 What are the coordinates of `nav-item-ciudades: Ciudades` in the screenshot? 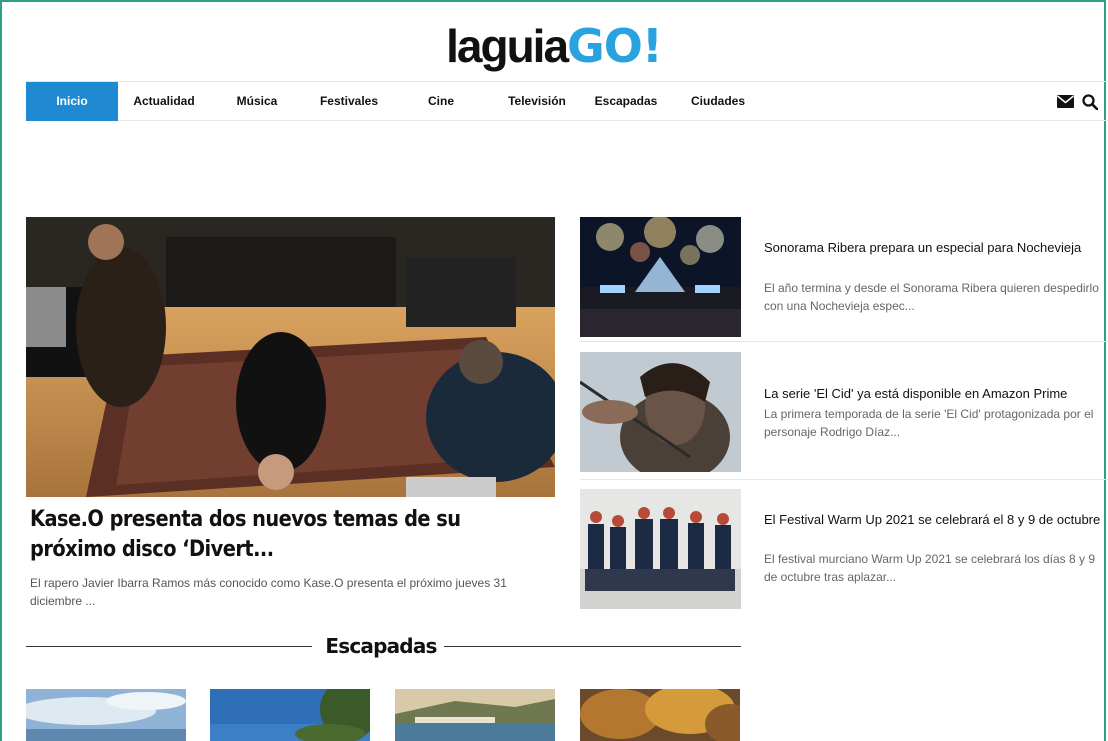 It's located at (718, 101).